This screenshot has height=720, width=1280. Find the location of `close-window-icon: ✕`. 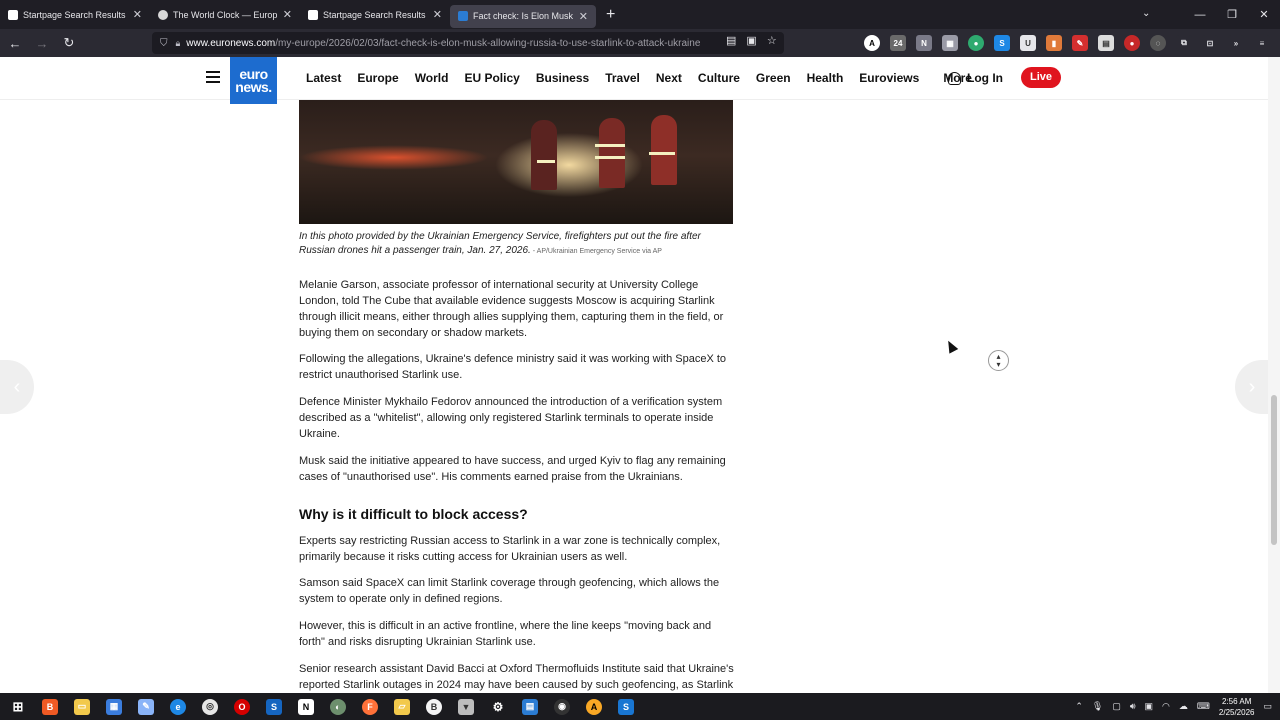

close-window-icon: ✕ is located at coordinates (1264, 14).